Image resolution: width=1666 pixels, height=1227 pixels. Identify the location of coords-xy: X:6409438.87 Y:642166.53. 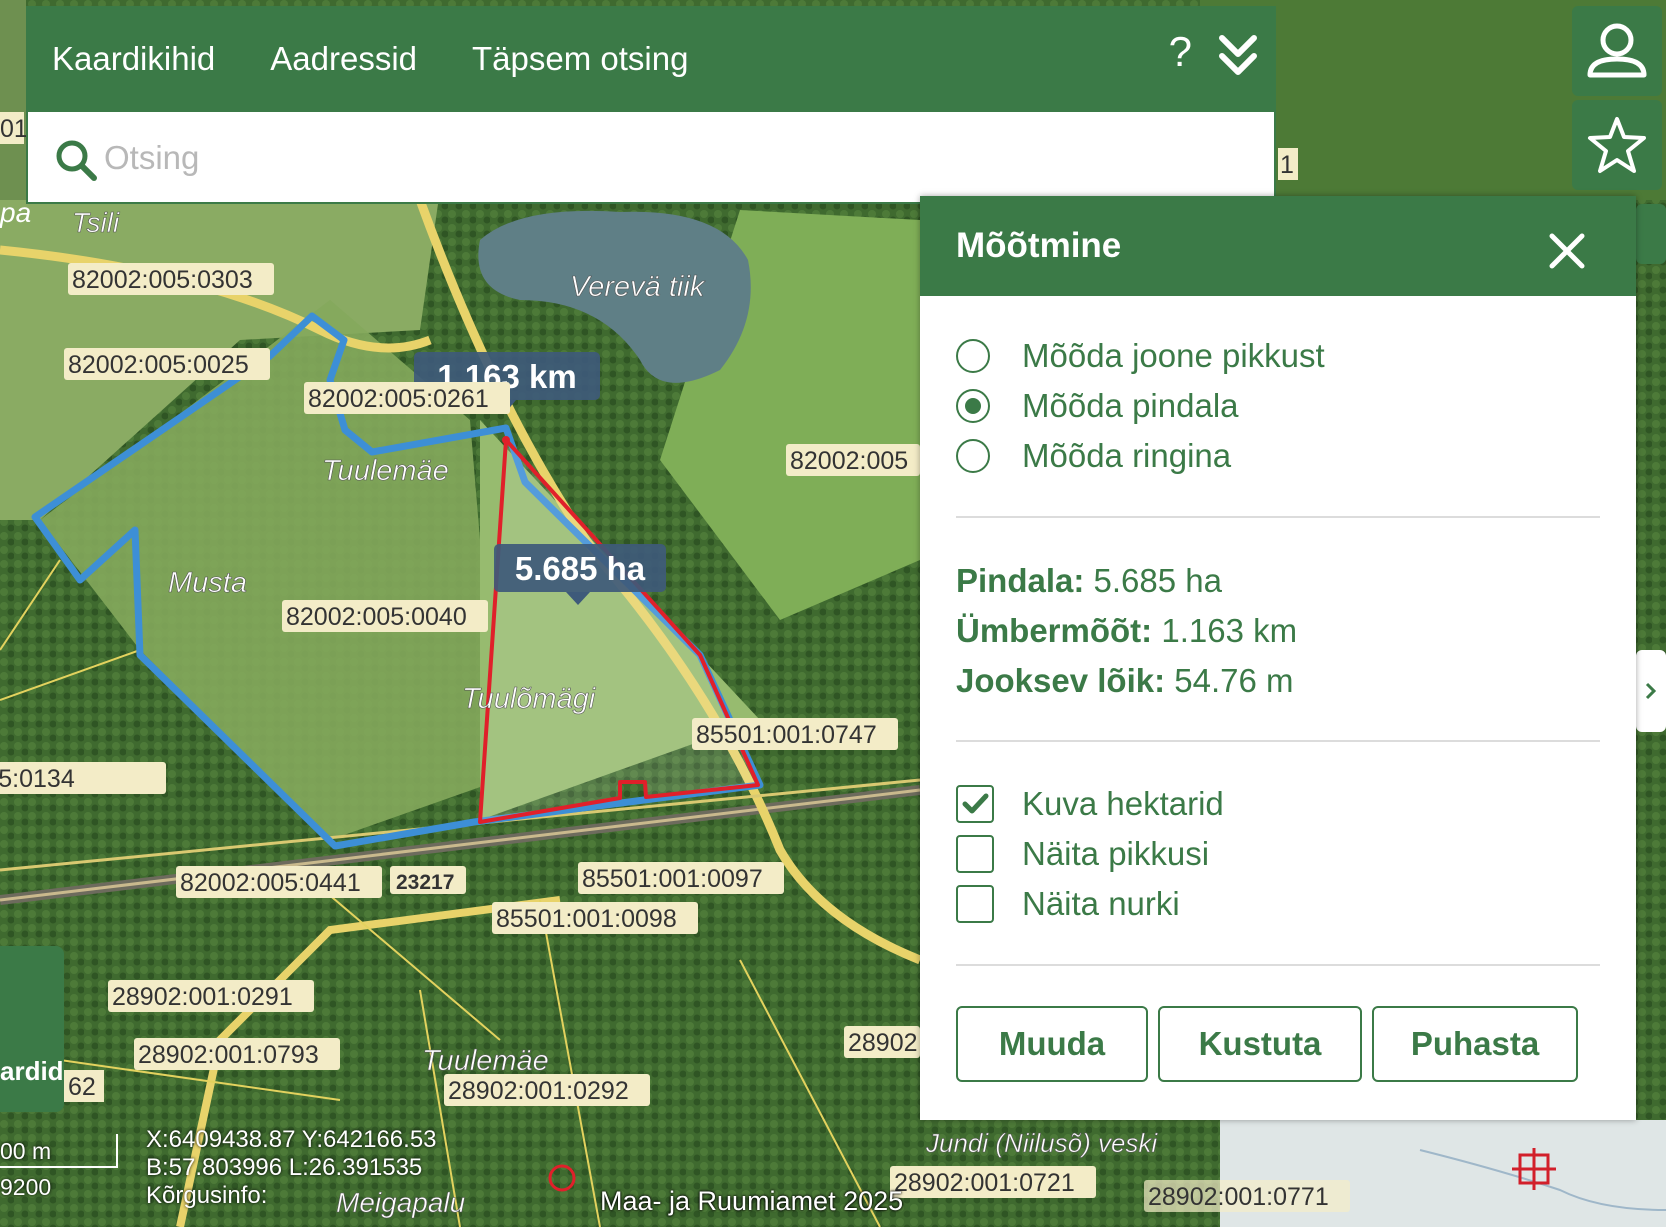
(291, 1139).